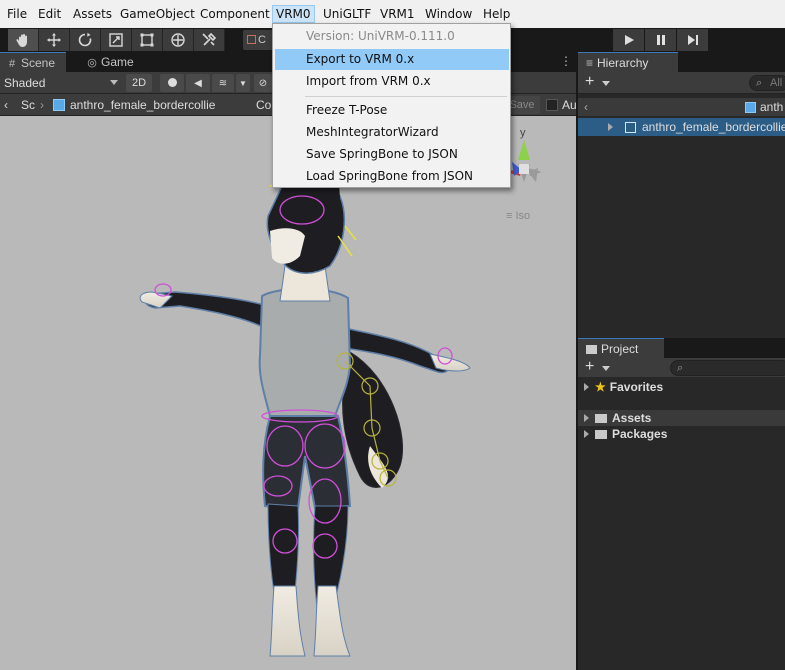 The height and width of the screenshot is (670, 785). Describe the element at coordinates (681, 387) in the screenshot. I see `tree-item-favorites: ★ Favorites` at that location.